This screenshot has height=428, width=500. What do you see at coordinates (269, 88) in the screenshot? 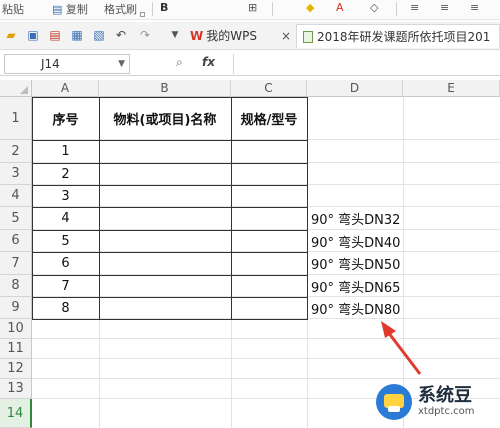
I see `column-header-c: C` at bounding box center [269, 88].